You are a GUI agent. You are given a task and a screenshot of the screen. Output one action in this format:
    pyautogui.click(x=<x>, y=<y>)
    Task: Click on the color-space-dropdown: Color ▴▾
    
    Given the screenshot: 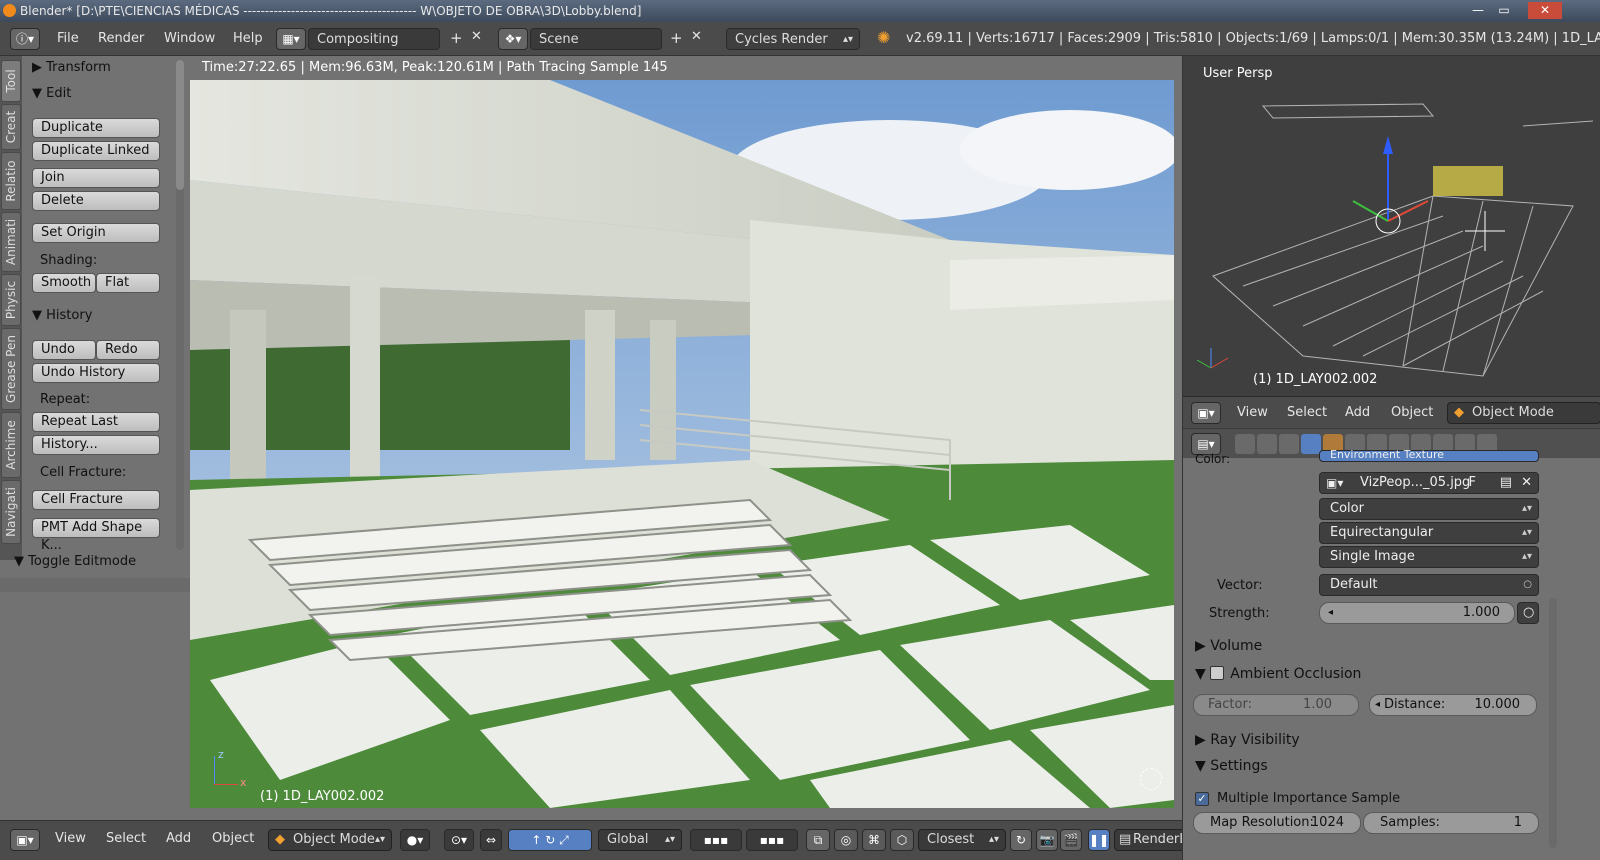 What is the action you would take?
    pyautogui.click(x=1429, y=509)
    